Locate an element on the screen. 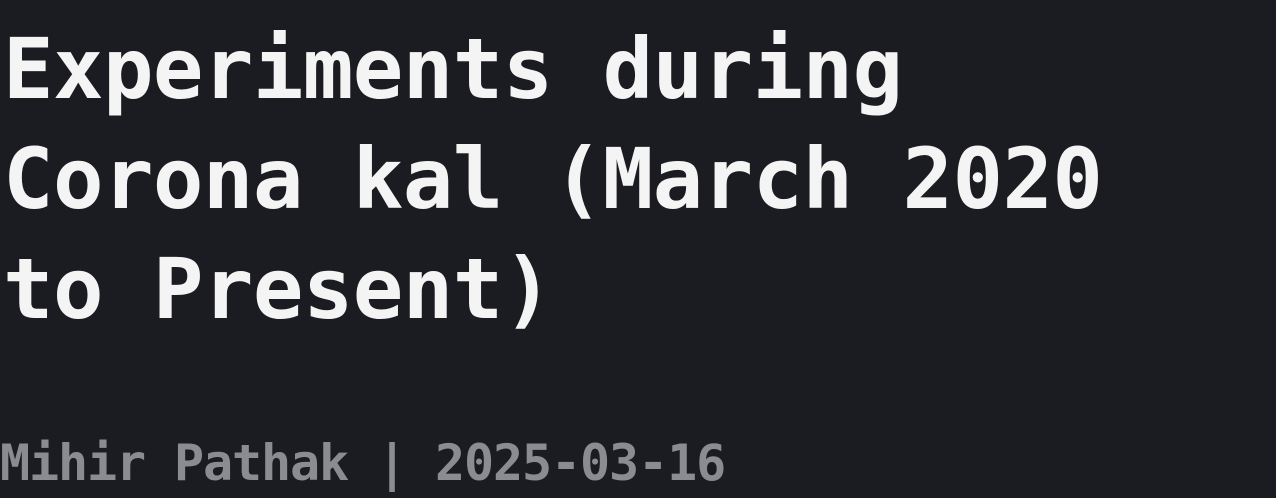 The width and height of the screenshot is (1276, 498). article-meta: Mihir Pathak | 2025-03-16 is located at coordinates (363, 463).